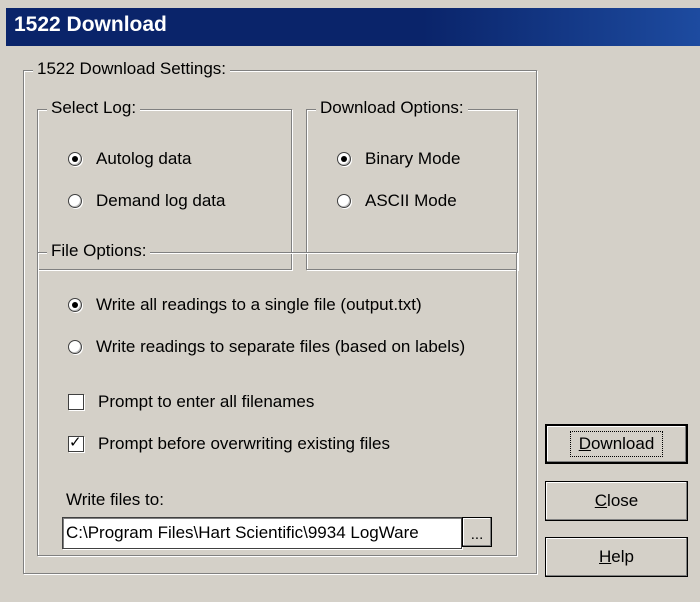 The width and height of the screenshot is (700, 602). What do you see at coordinates (411, 200) in the screenshot?
I see `ascii-mode-radio-label: ASCII Mode` at bounding box center [411, 200].